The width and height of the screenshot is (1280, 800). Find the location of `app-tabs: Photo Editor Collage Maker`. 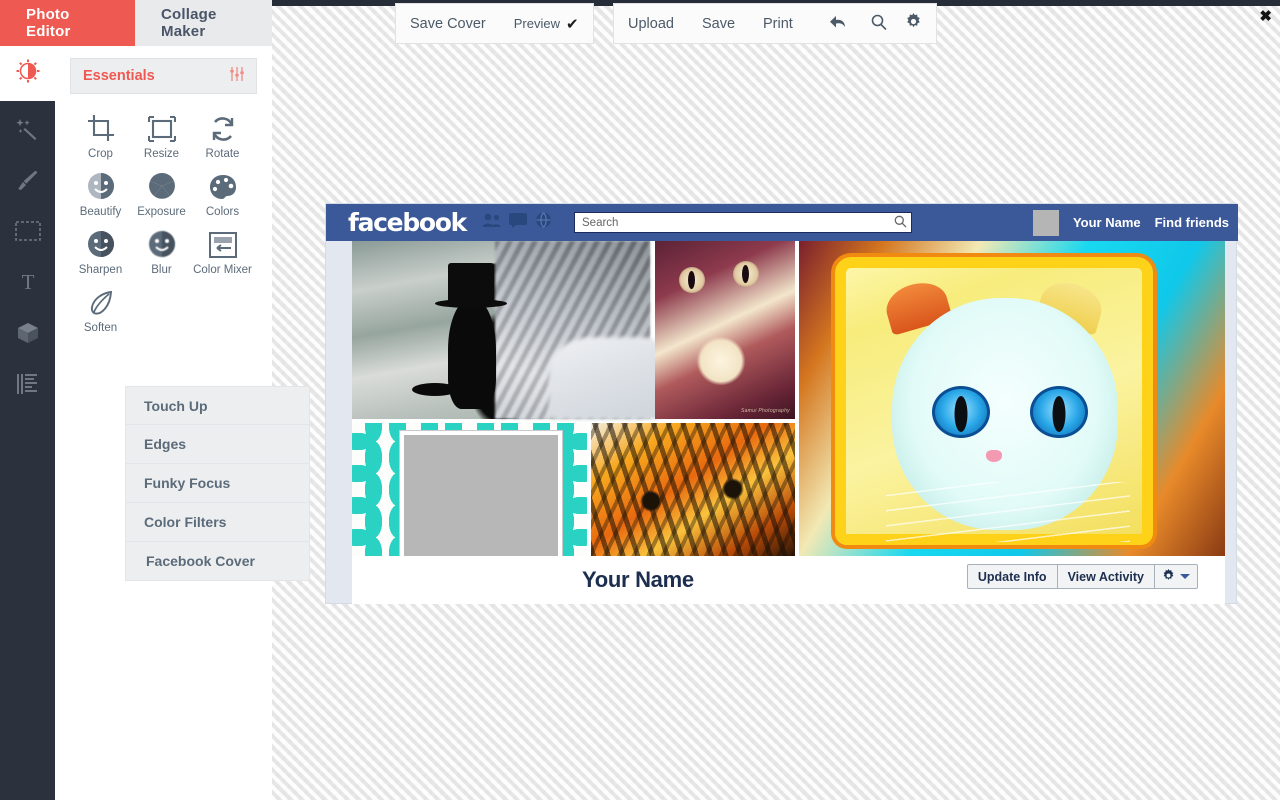

app-tabs: Photo Editor Collage Maker is located at coordinates (136, 23).